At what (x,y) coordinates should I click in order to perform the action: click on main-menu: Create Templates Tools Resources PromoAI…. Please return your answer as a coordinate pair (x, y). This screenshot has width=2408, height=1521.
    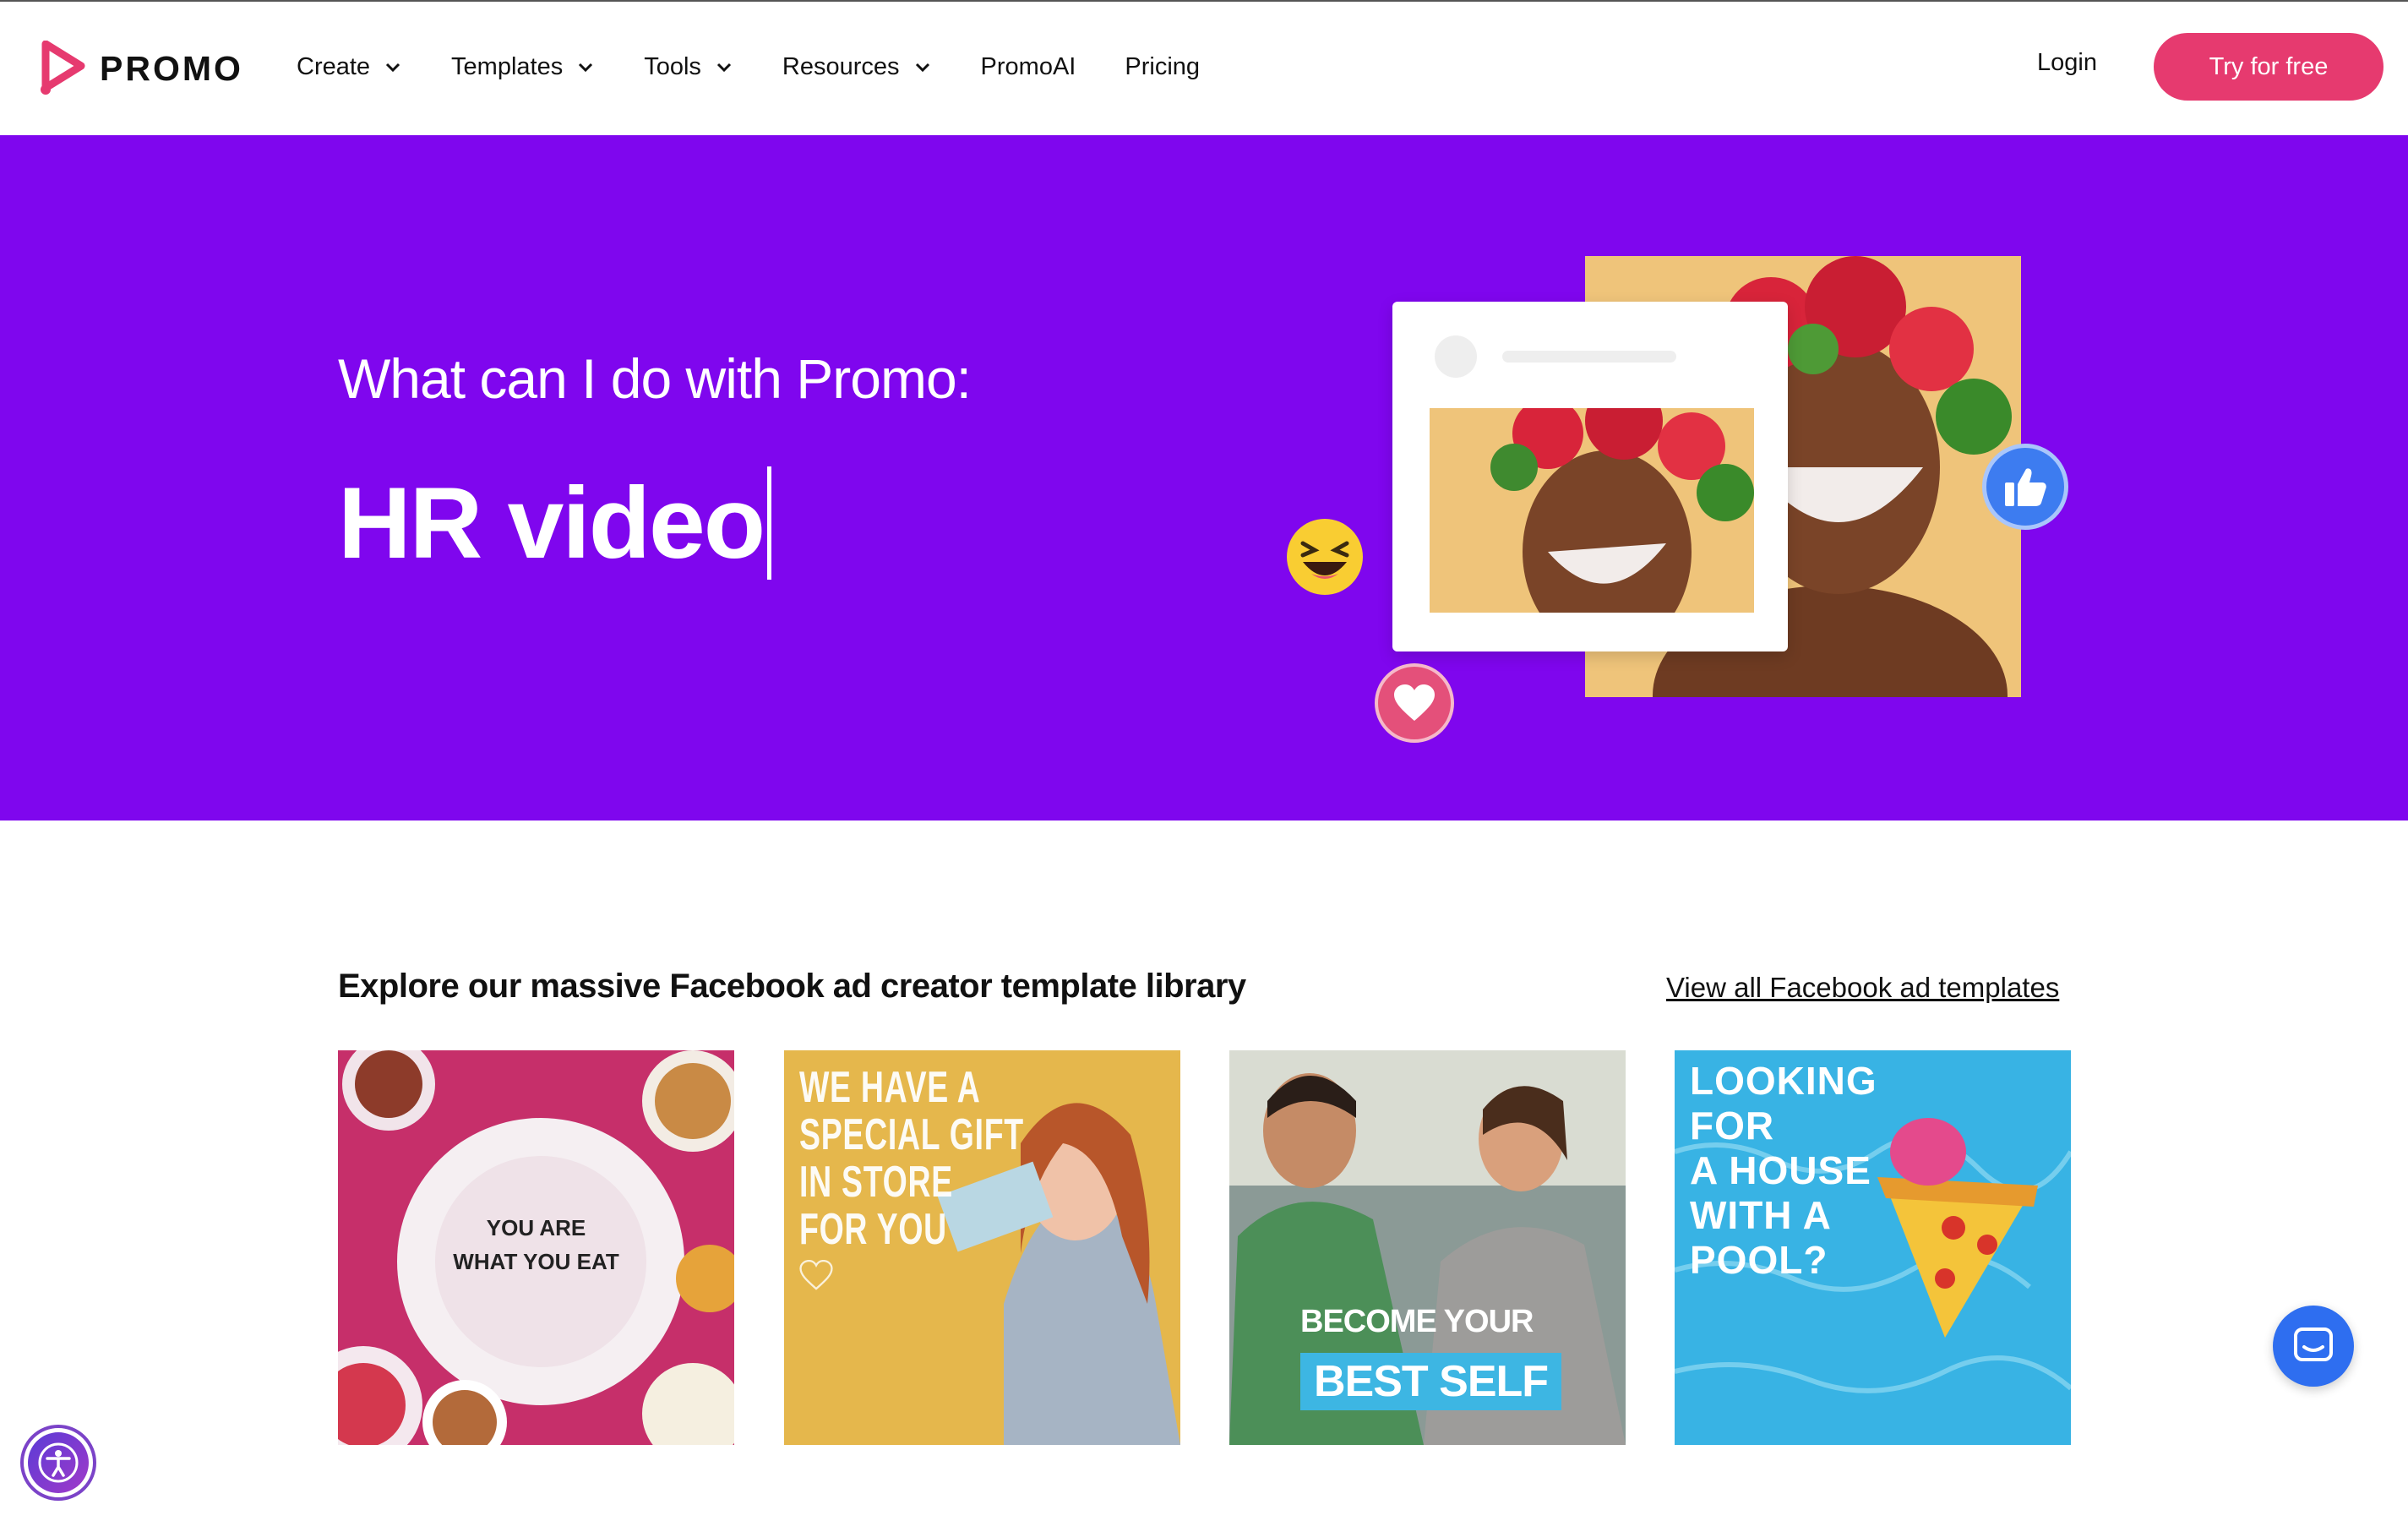
    Looking at the image, I should click on (773, 67).